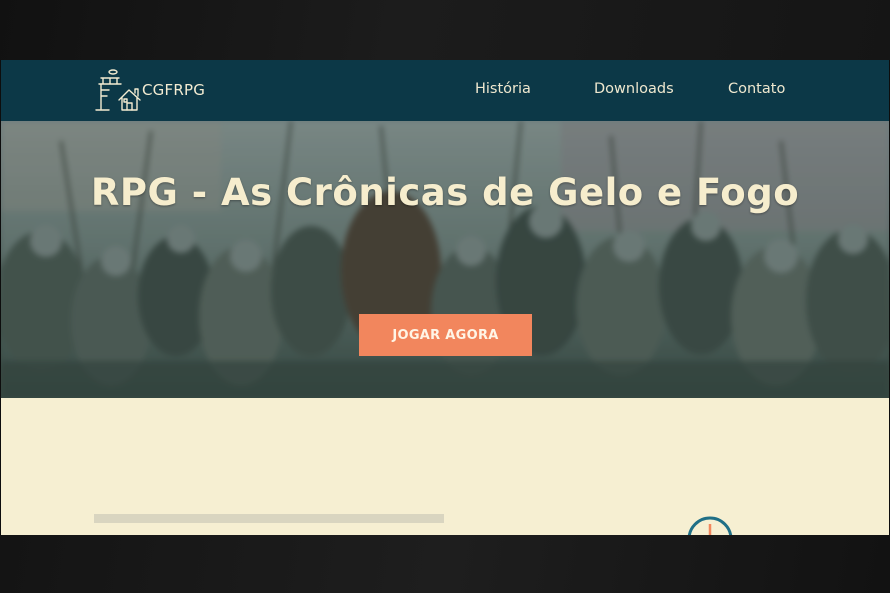  I want to click on nav-link-downloads: Downloads, so click(634, 89).